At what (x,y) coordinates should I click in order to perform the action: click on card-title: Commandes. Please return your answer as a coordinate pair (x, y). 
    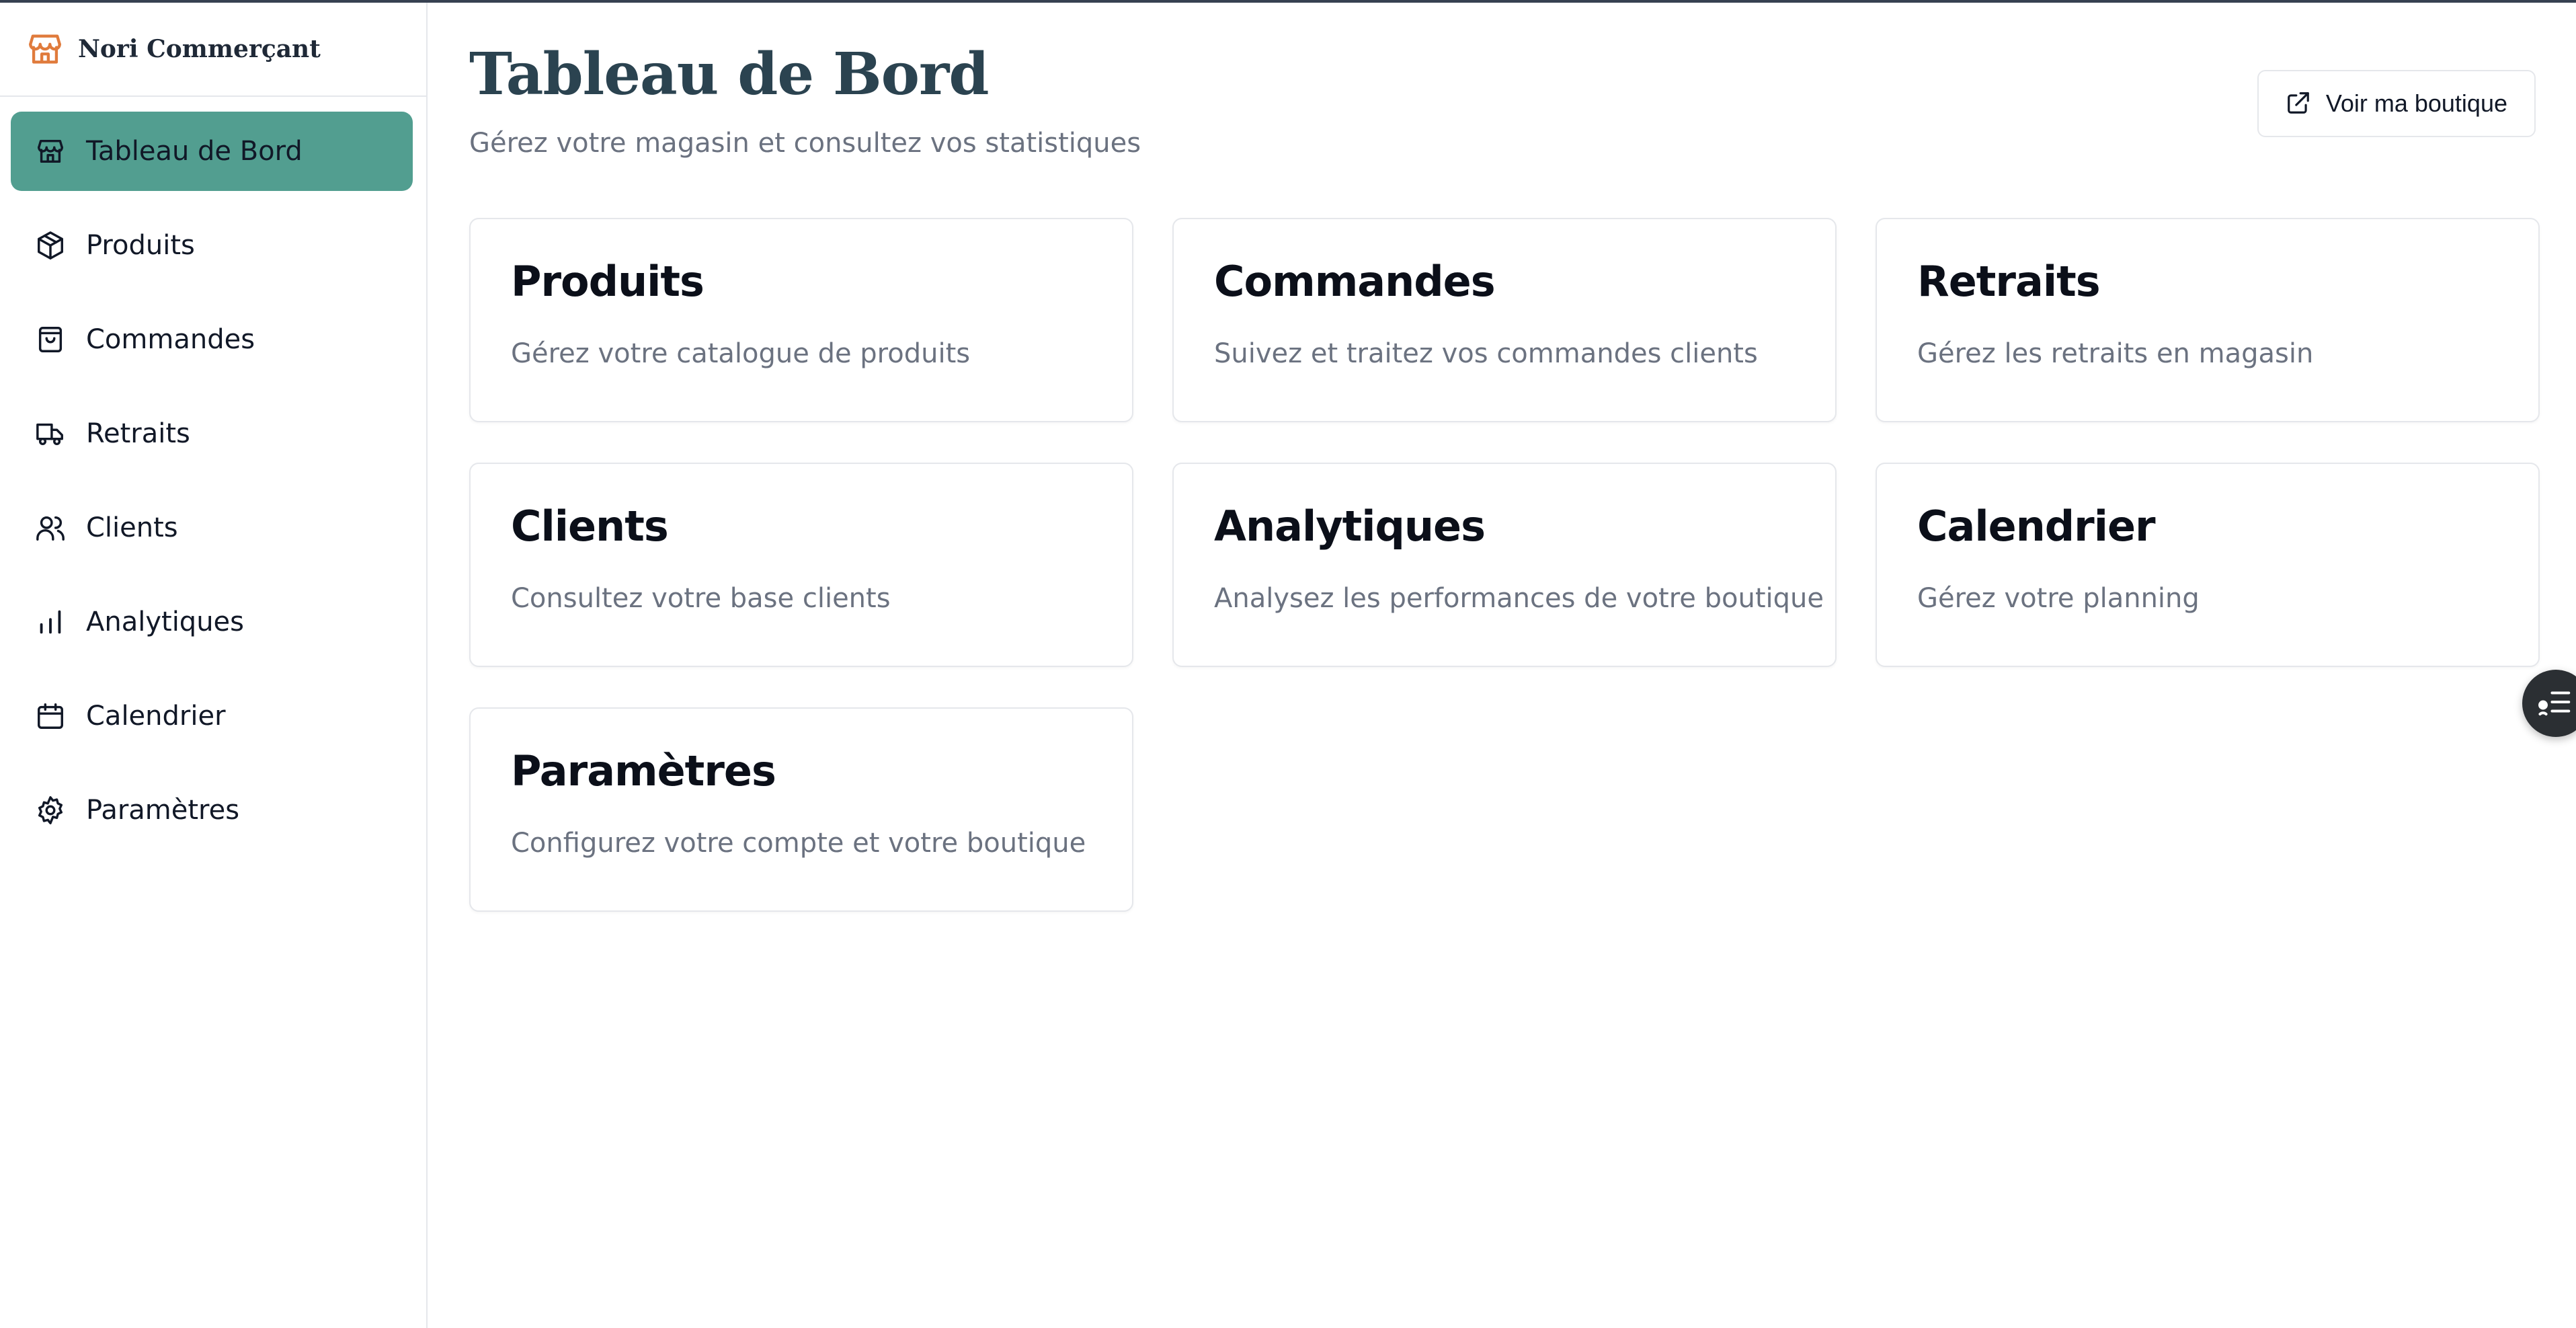
    Looking at the image, I should click on (1355, 281).